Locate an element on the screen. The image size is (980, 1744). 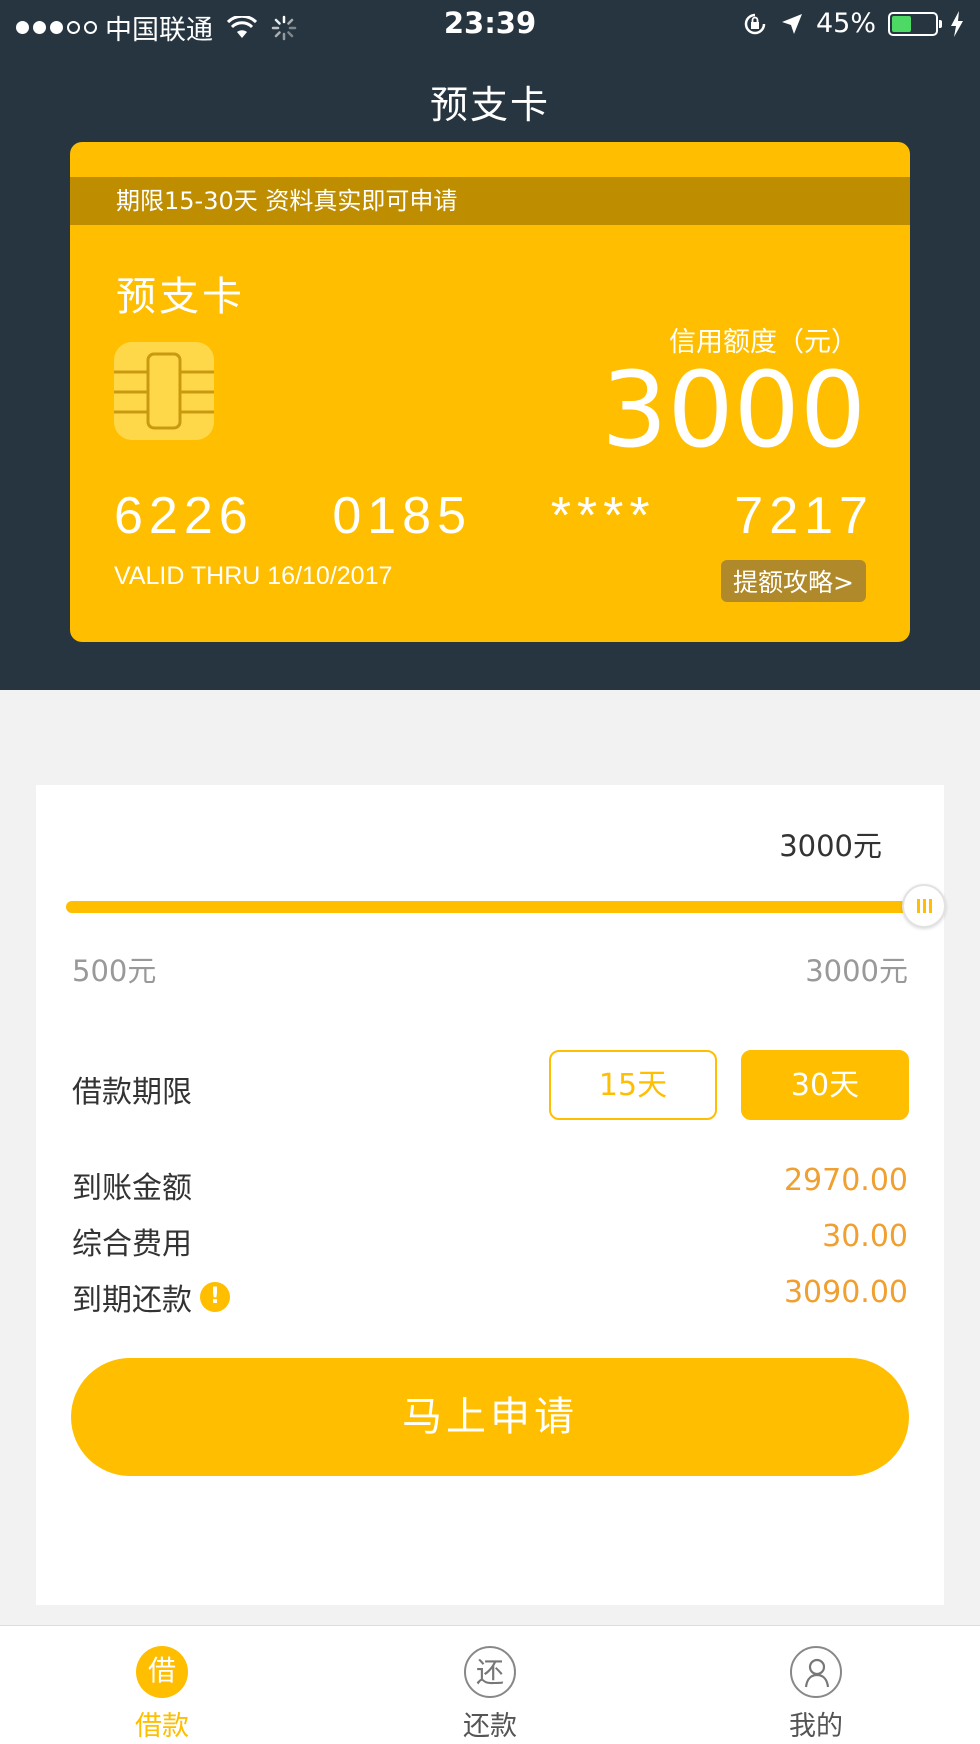
fee-row-received: 到账金额 2970.00 is located at coordinates (490, 1185).